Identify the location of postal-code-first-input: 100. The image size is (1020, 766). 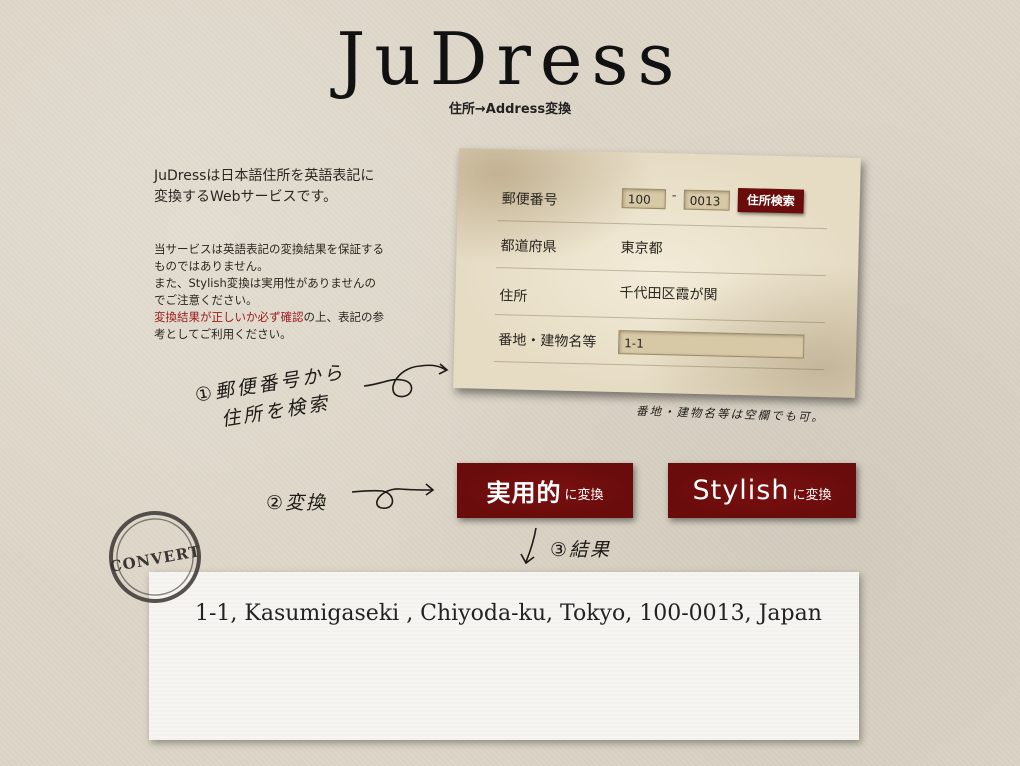
(644, 199).